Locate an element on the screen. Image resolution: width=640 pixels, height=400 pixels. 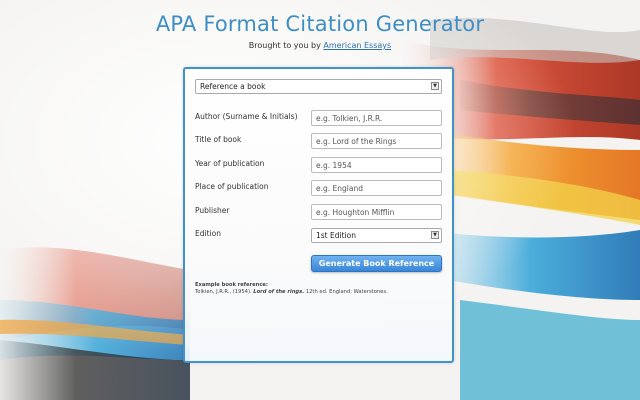
american-essays-link: American Essays is located at coordinates (357, 45).